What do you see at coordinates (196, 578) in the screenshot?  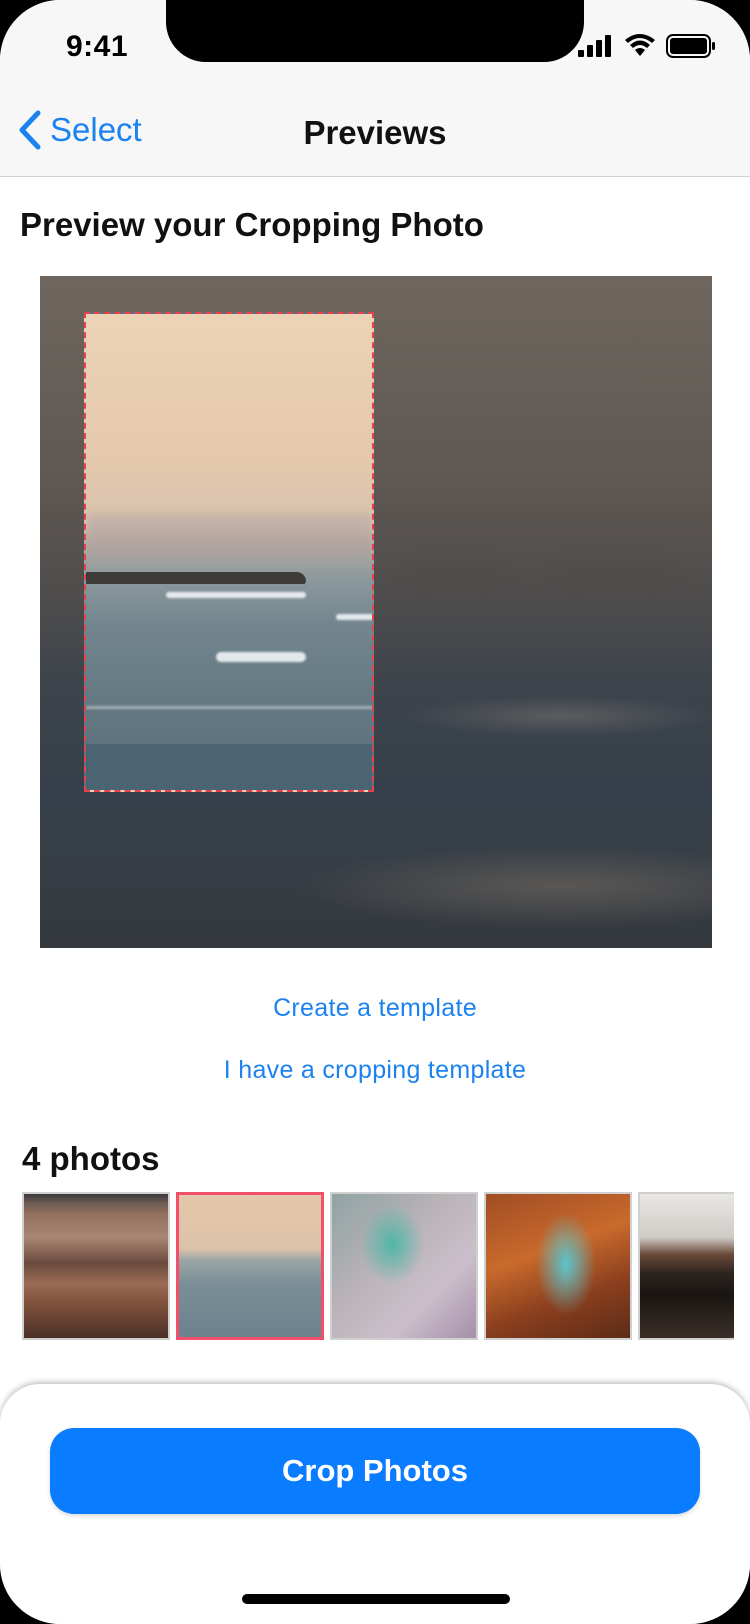 I see `jetty` at bounding box center [196, 578].